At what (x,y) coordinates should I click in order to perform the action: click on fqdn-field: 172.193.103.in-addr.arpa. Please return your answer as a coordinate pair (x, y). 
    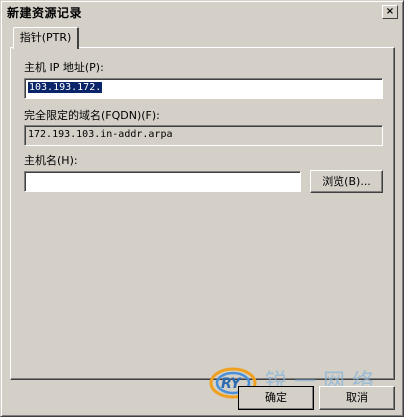
    Looking at the image, I should click on (203, 135).